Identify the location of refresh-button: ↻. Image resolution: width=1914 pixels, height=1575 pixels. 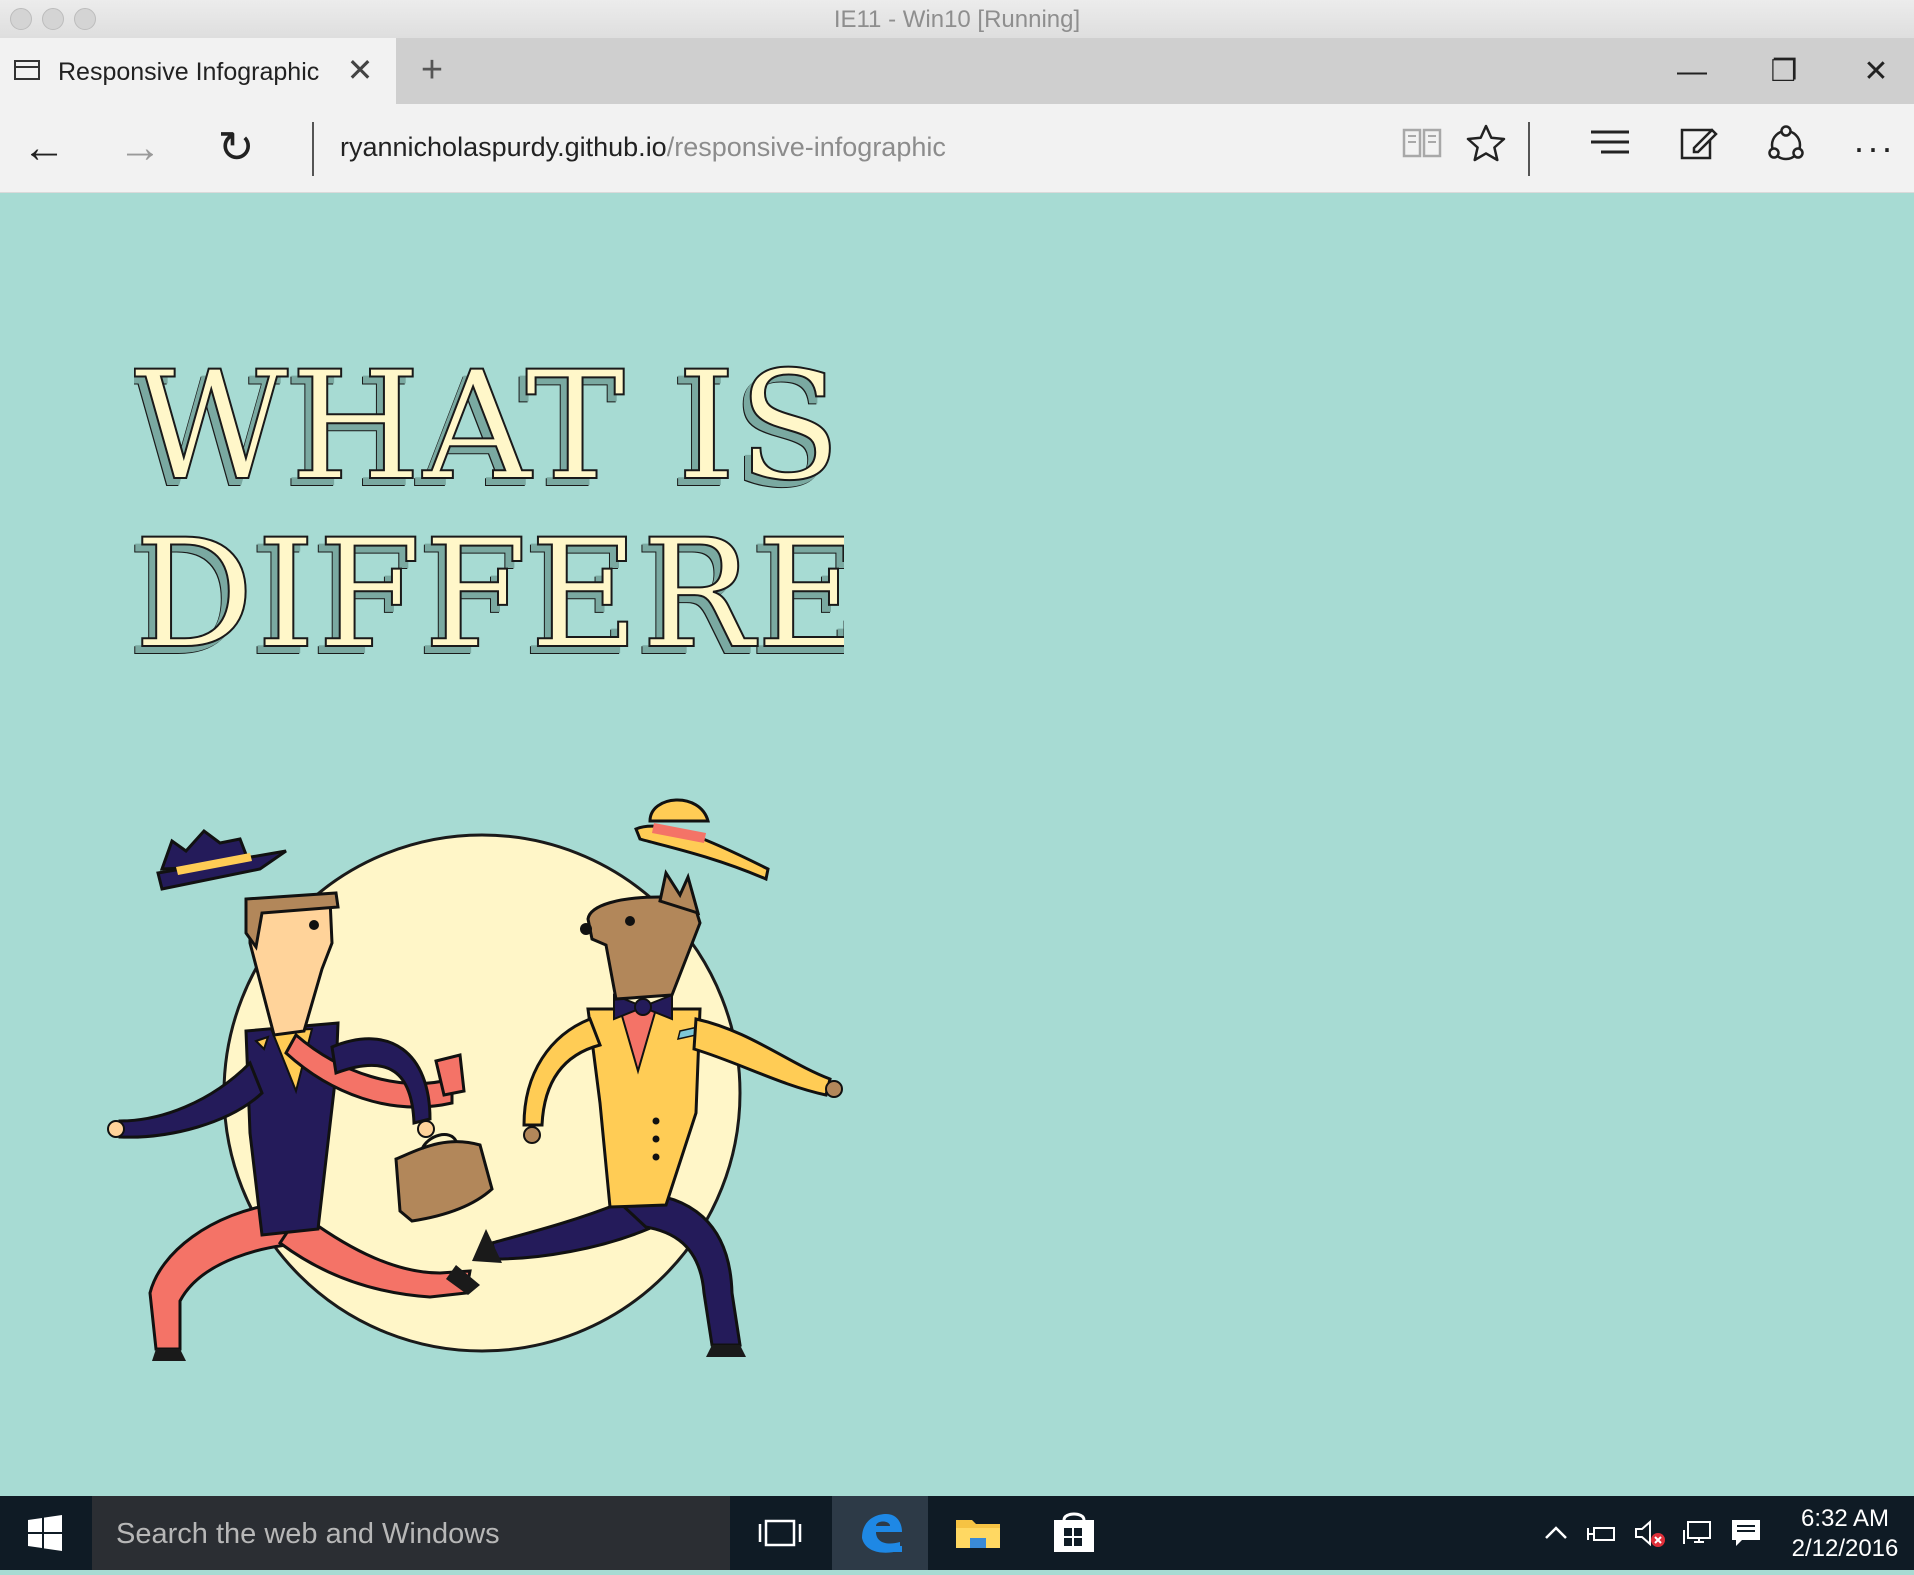
(236, 148).